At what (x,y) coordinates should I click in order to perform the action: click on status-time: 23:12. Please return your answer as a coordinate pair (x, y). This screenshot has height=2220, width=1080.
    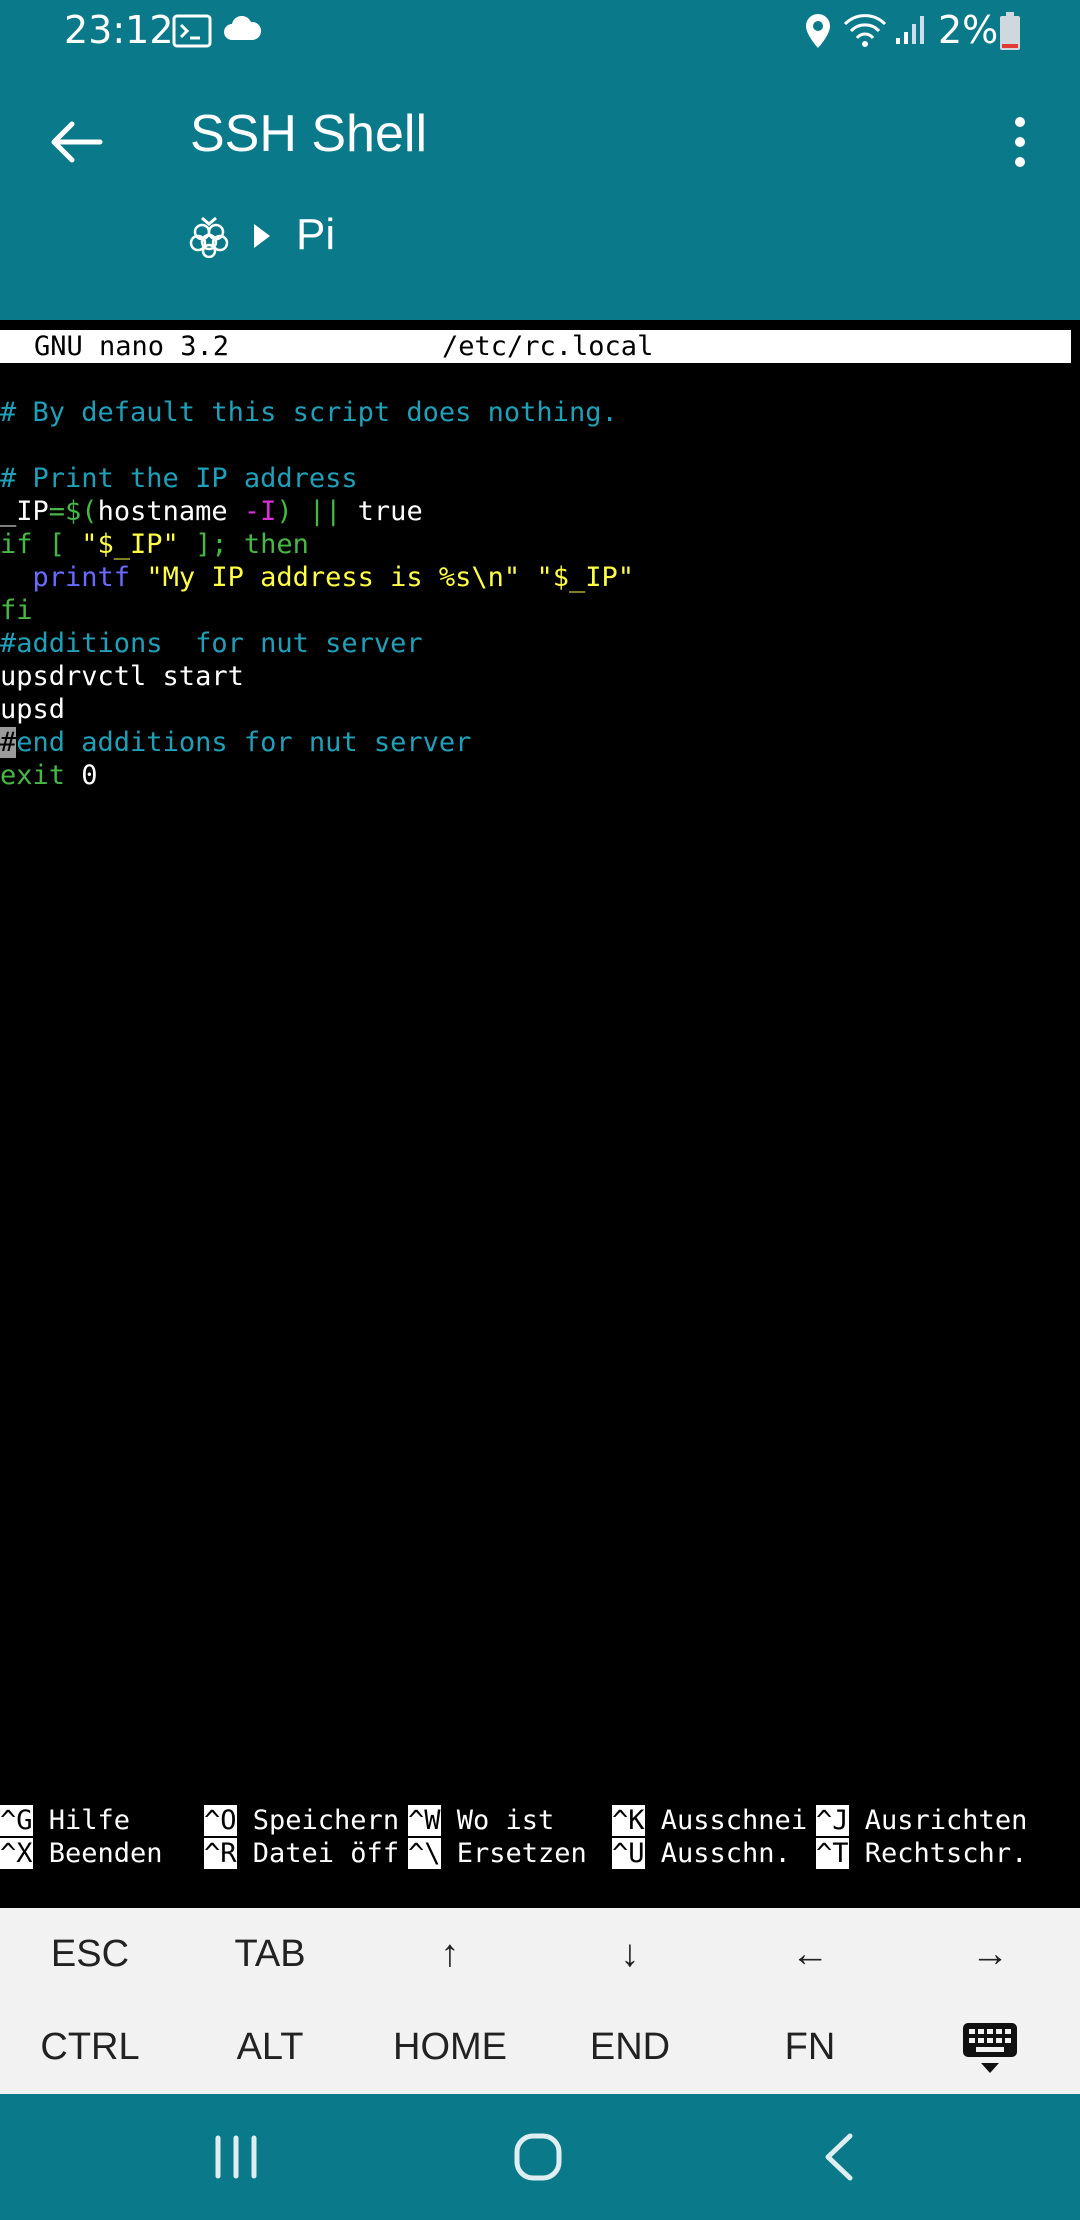
    Looking at the image, I should click on (119, 30).